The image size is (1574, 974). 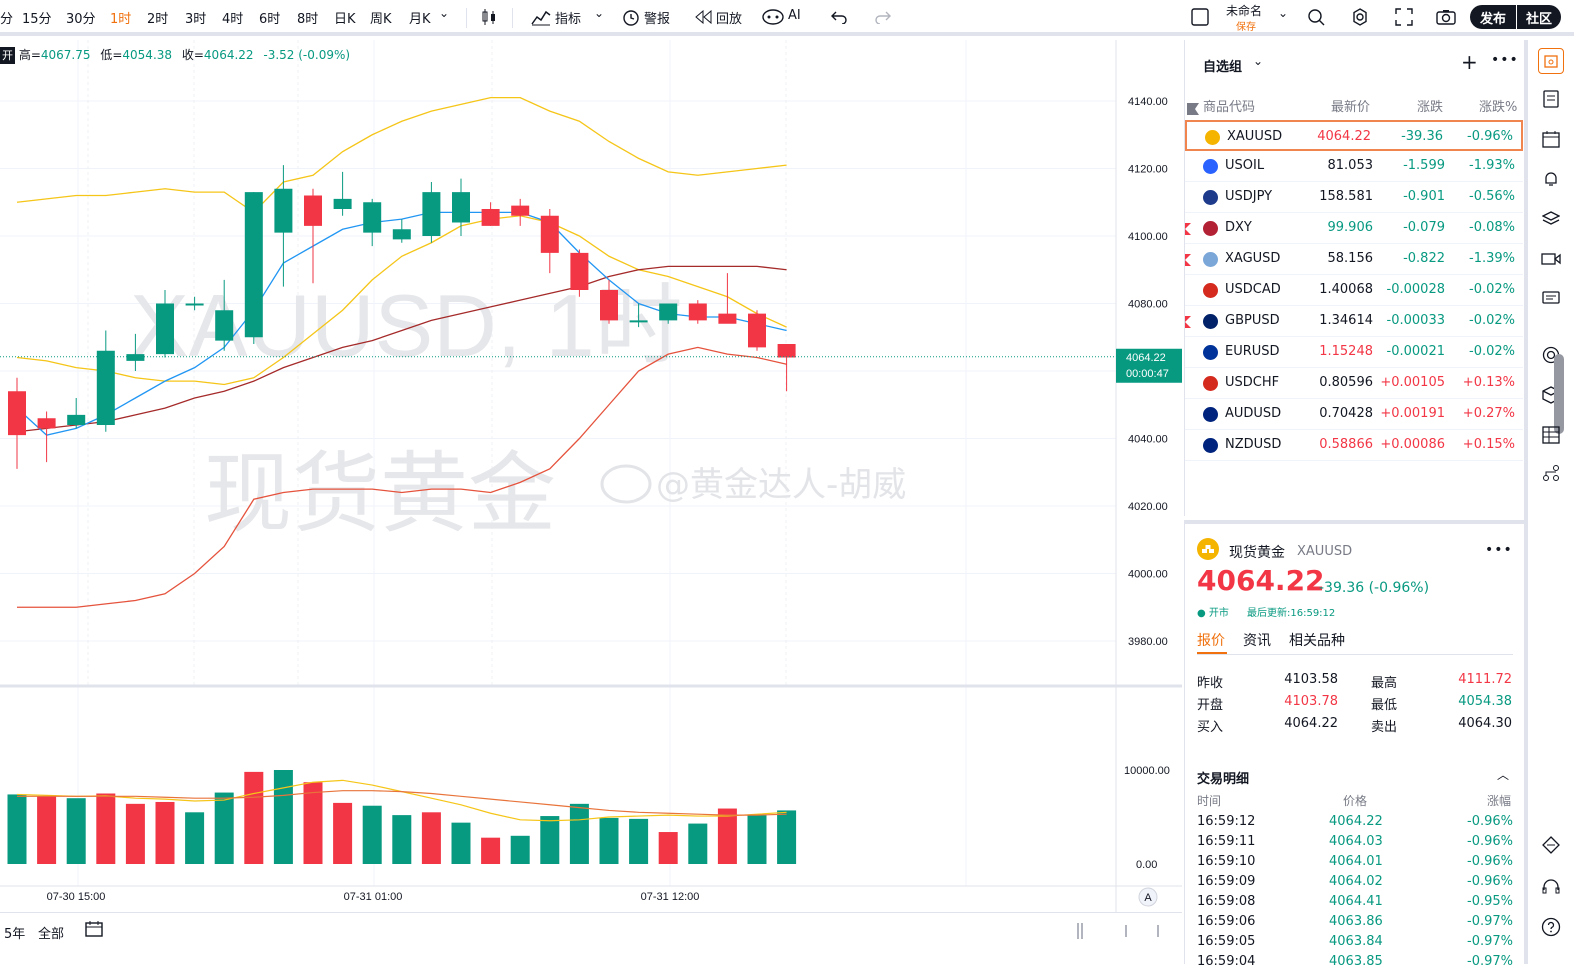 What do you see at coordinates (1551, 887) in the screenshot?
I see `support-headset-icon` at bounding box center [1551, 887].